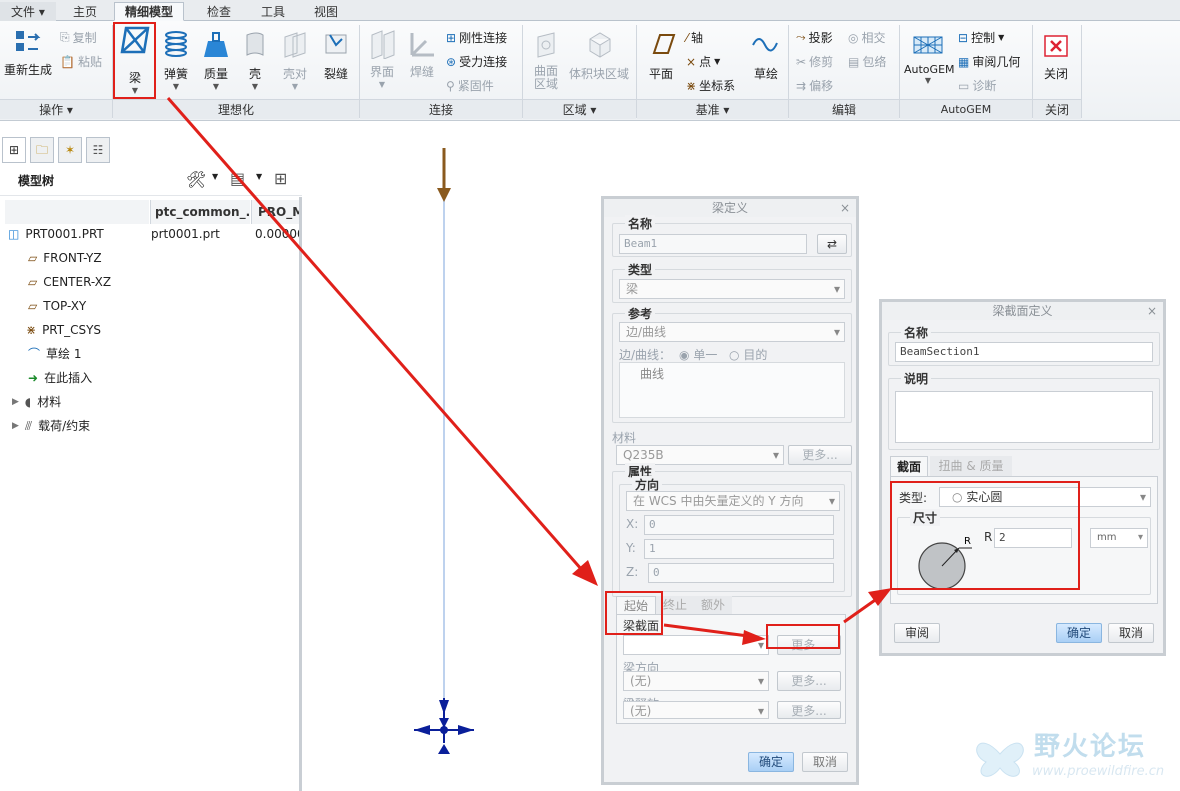 This screenshot has width=1180, height=791. Describe the element at coordinates (476, 37) in the screenshot. I see `rigid-link-button: ⊞ 刚性连接` at that location.